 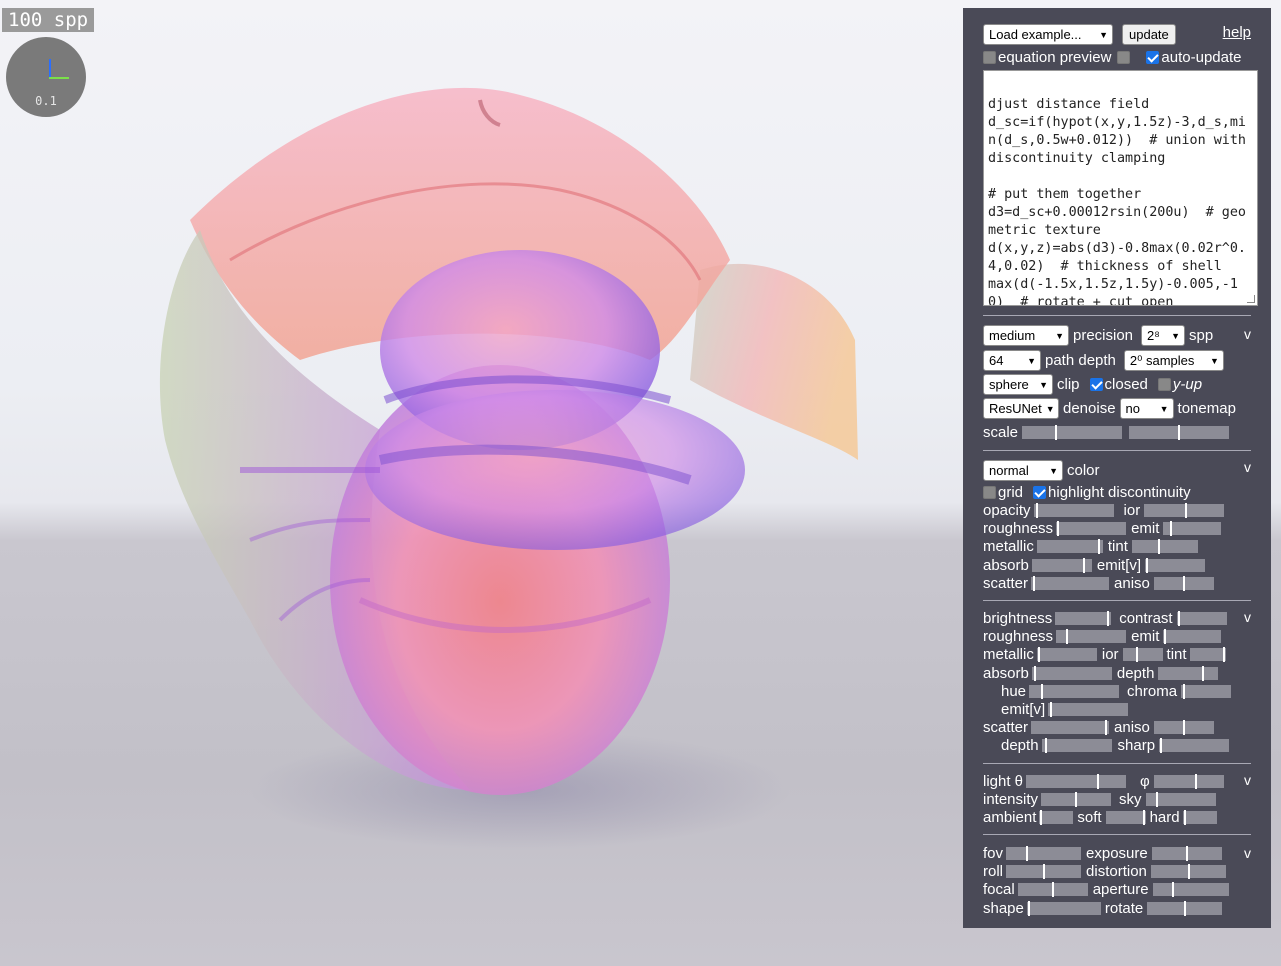 I want to click on scale-slider, so click(x=1072, y=432).